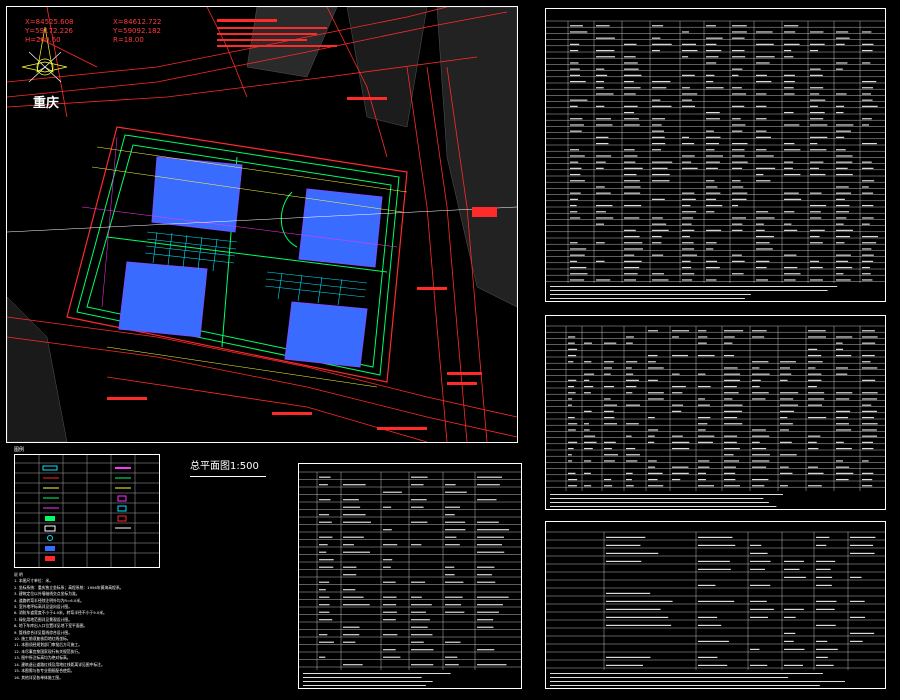 This screenshot has width=900, height=700. What do you see at coordinates (262, 219) in the screenshot?
I see `grid-line` at bounding box center [262, 219].